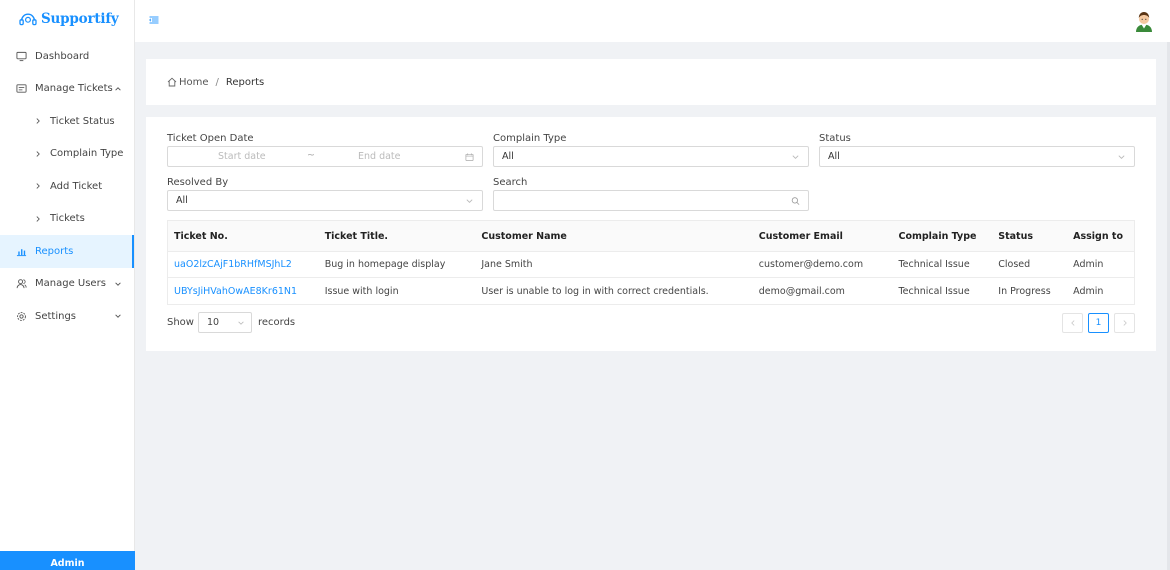 The image size is (1170, 570). I want to click on pagination: 1, so click(1098, 323).